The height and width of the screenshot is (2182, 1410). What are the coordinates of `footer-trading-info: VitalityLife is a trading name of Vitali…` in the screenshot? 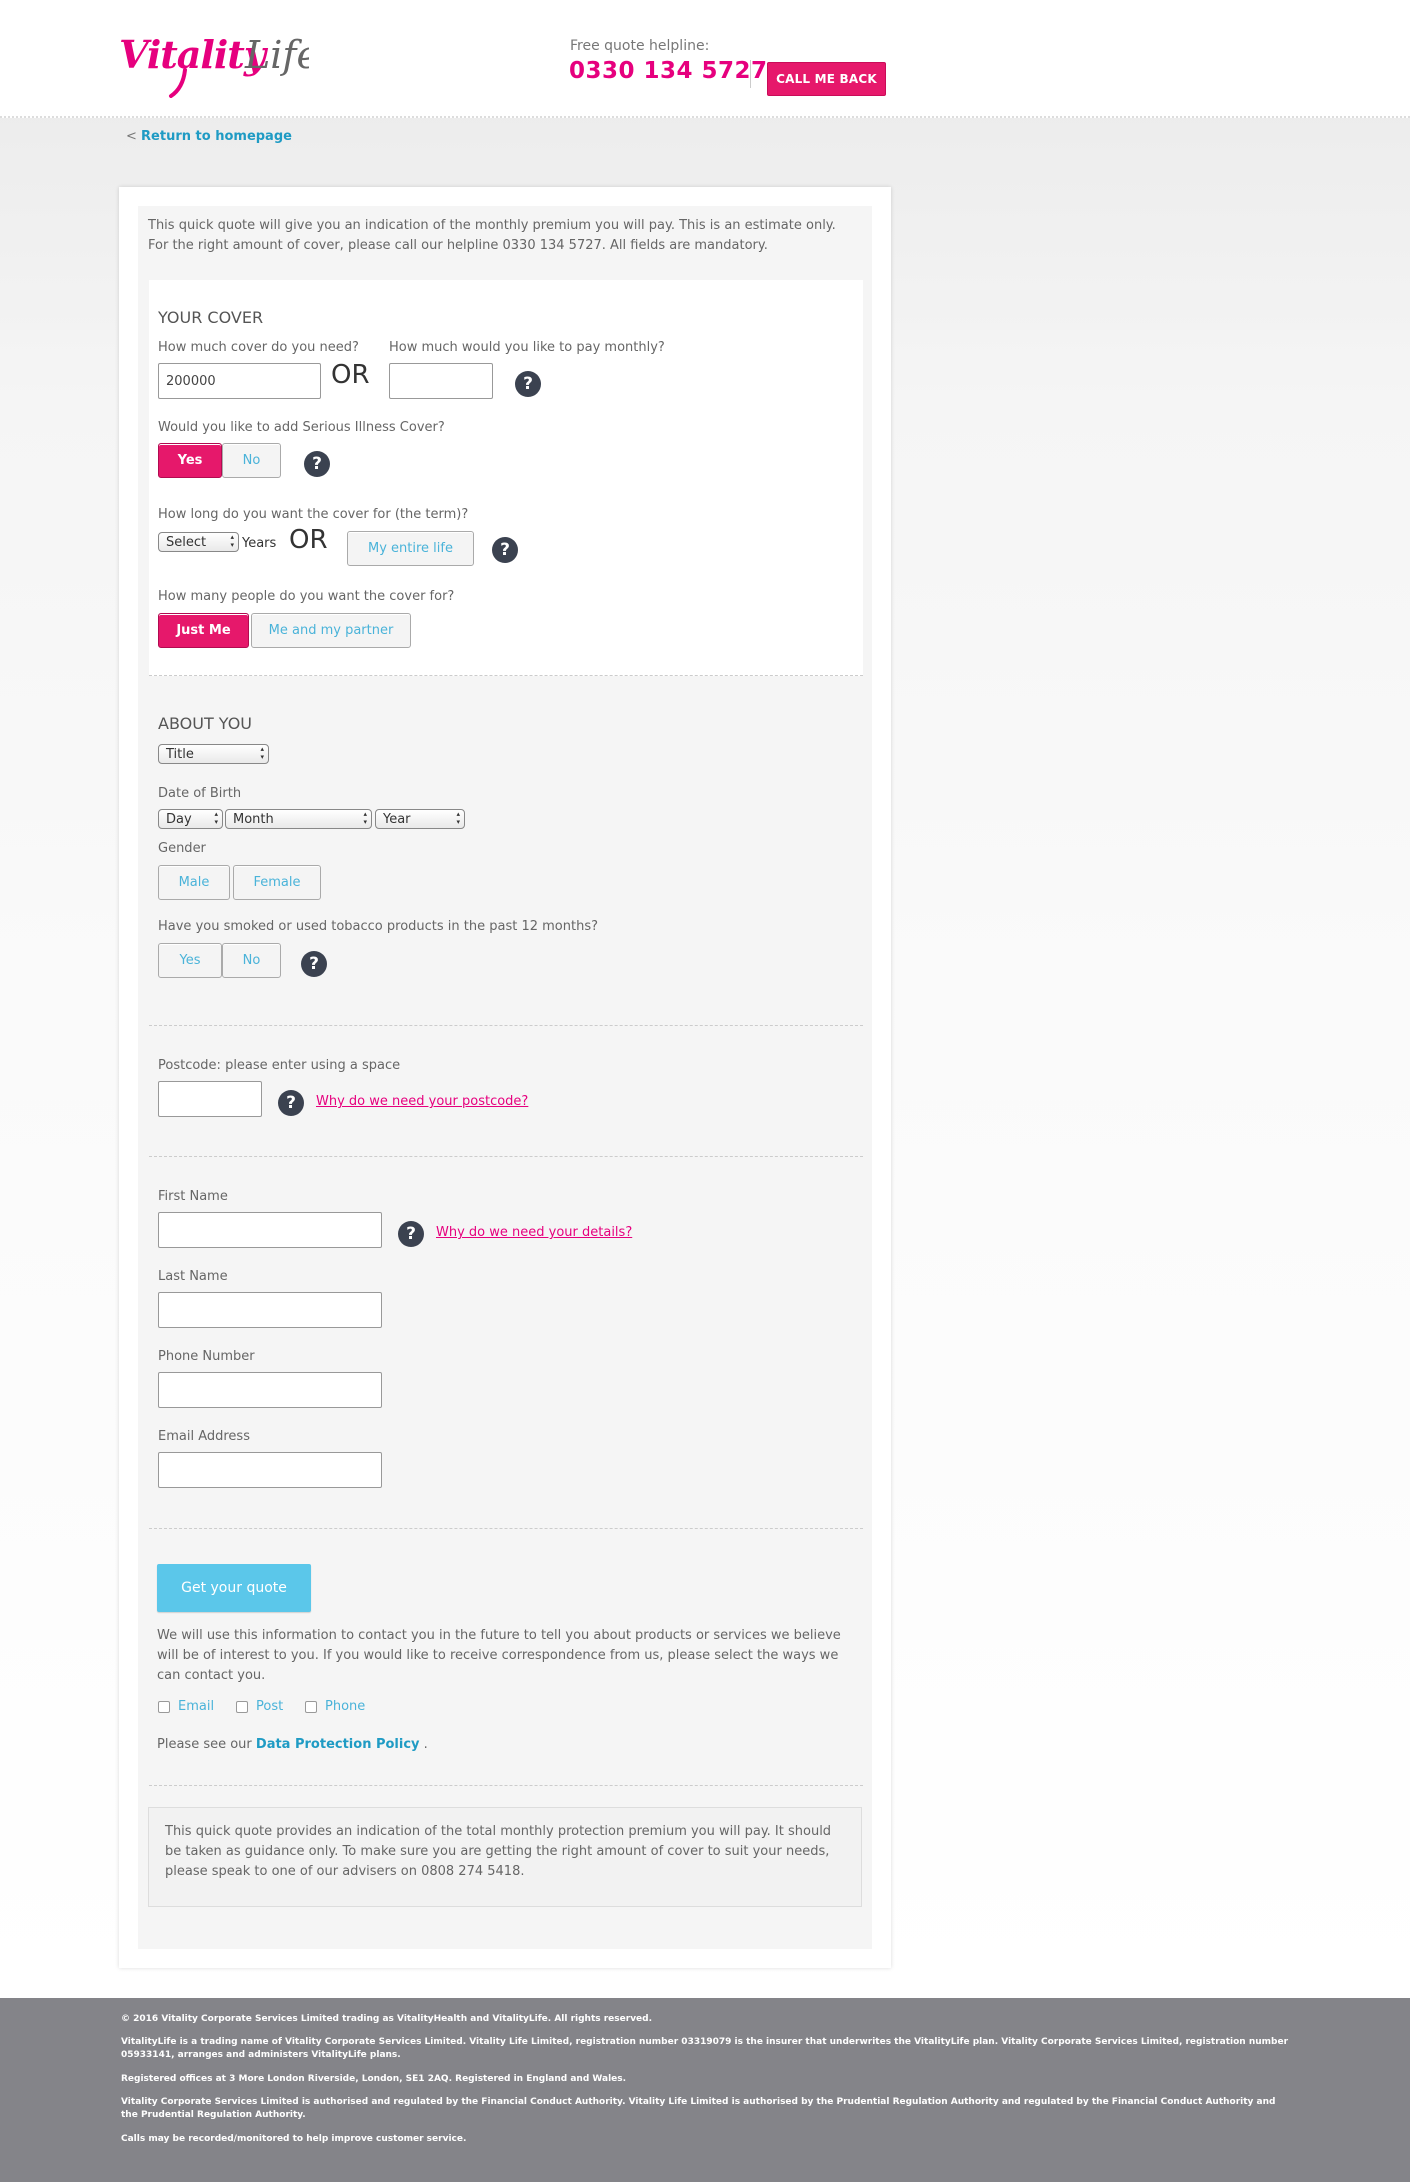 It's located at (705, 2048).